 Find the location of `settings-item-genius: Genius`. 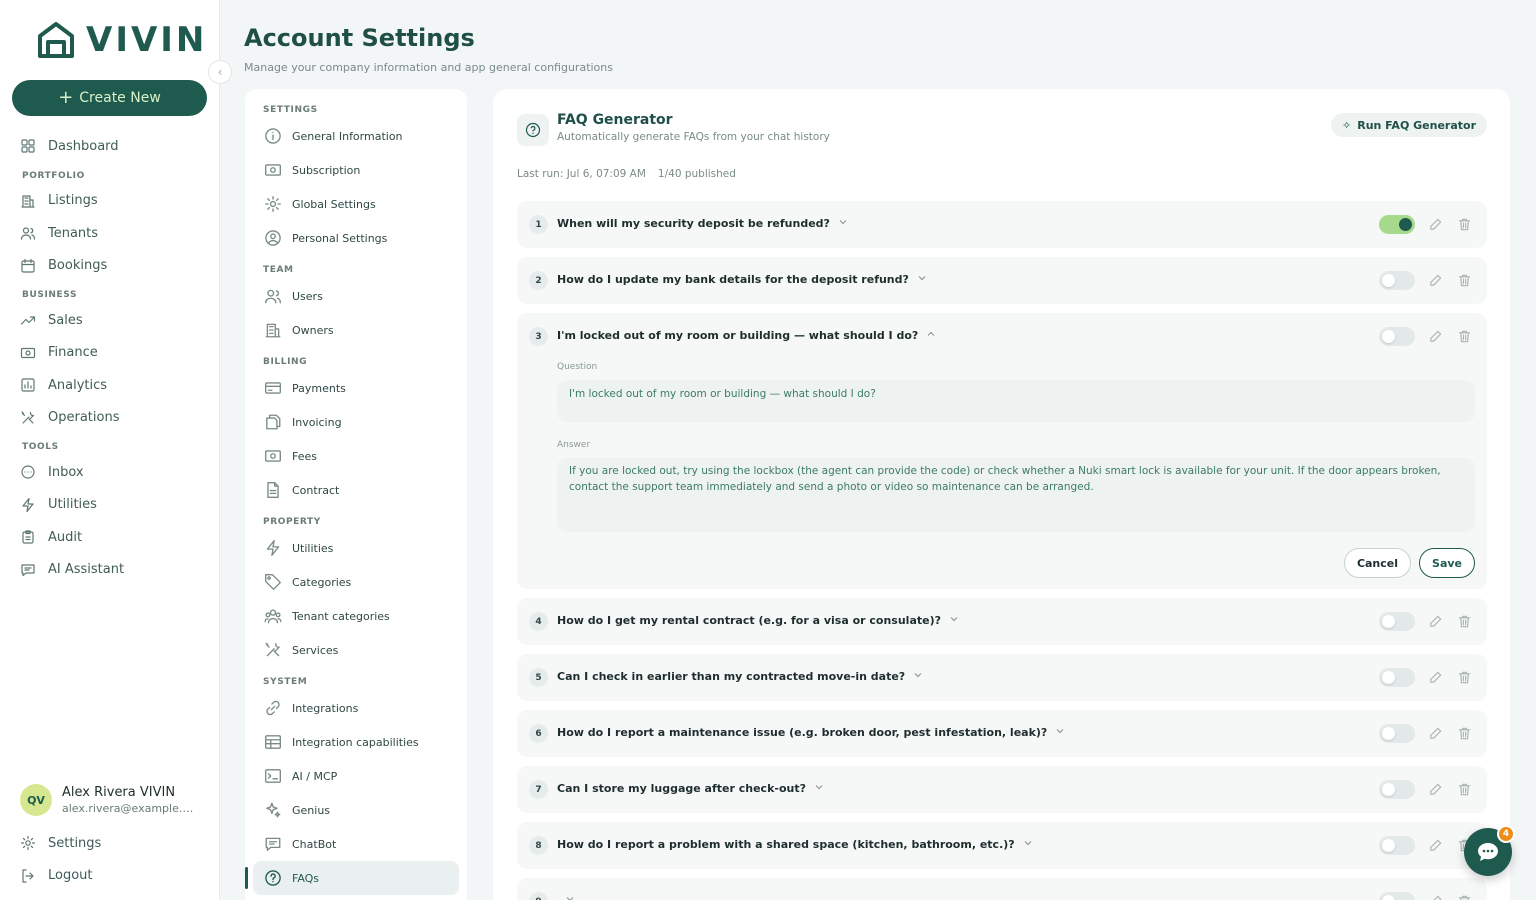

settings-item-genius: Genius is located at coordinates (356, 810).